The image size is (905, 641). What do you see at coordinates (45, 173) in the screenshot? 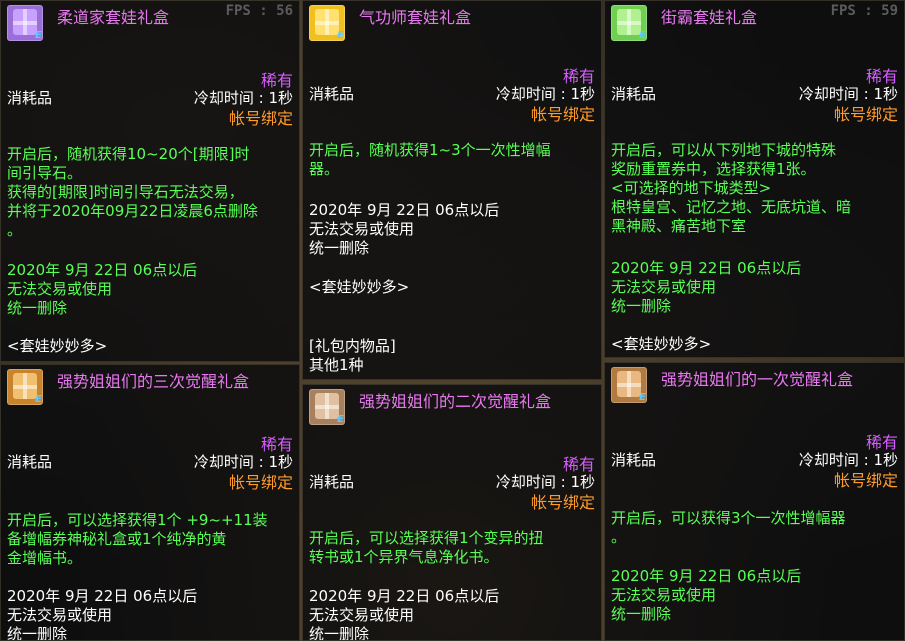
I see `desc-line: 间引导石。` at bounding box center [45, 173].